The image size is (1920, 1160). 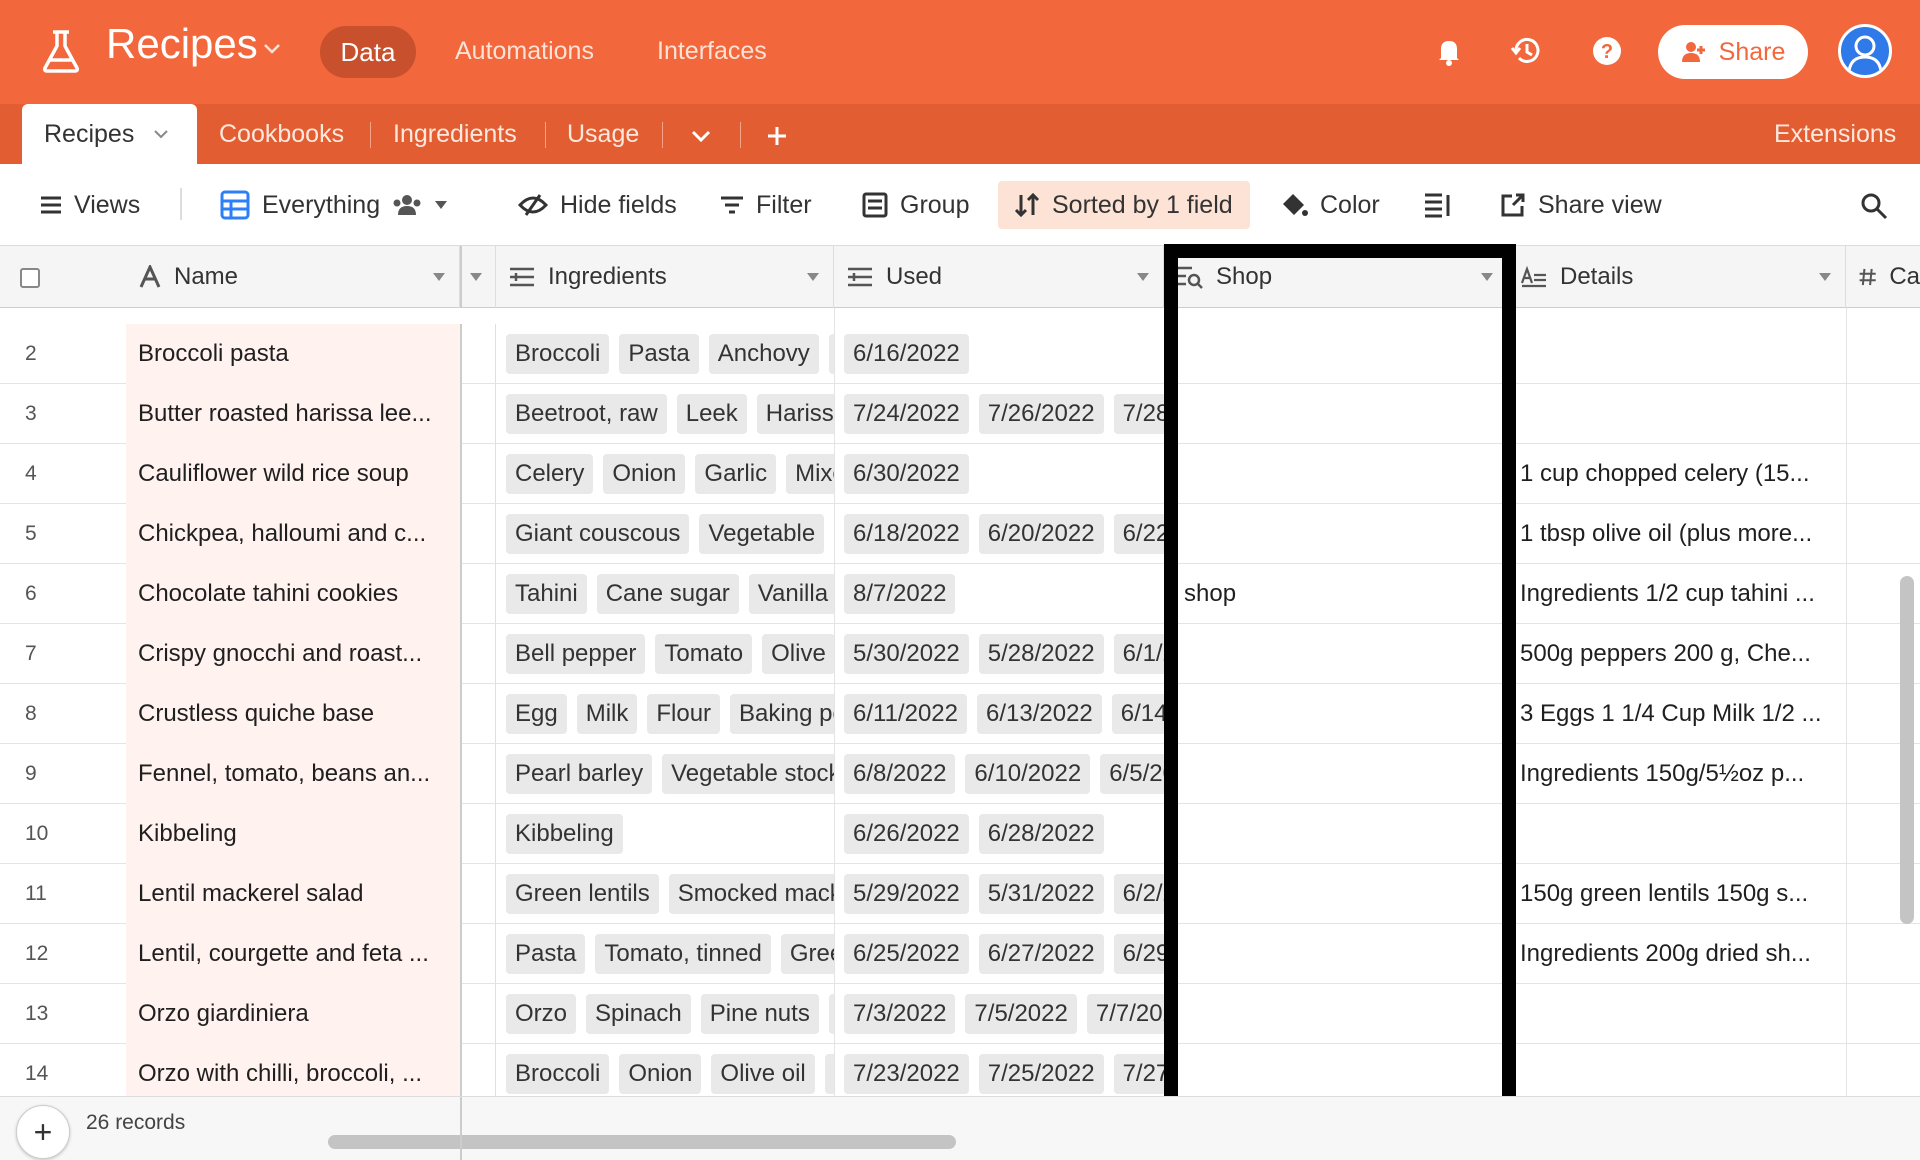 What do you see at coordinates (751, 894) in the screenshot?
I see `ingredient-chip: Smocked mackerel` at bounding box center [751, 894].